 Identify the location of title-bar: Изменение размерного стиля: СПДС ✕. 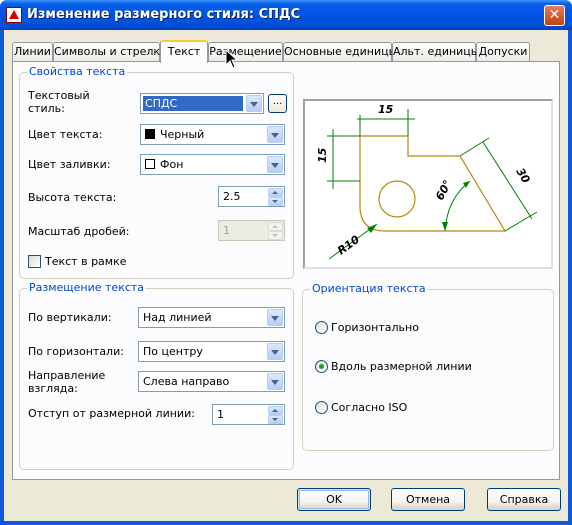
(286, 15).